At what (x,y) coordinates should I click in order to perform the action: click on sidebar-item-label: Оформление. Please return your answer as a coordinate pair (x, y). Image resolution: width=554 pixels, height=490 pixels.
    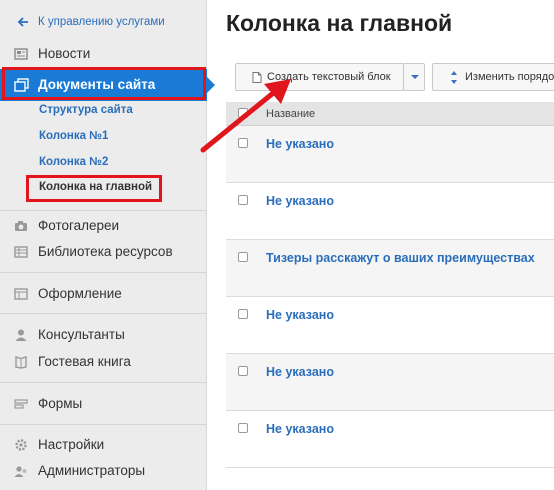
    Looking at the image, I should click on (80, 293).